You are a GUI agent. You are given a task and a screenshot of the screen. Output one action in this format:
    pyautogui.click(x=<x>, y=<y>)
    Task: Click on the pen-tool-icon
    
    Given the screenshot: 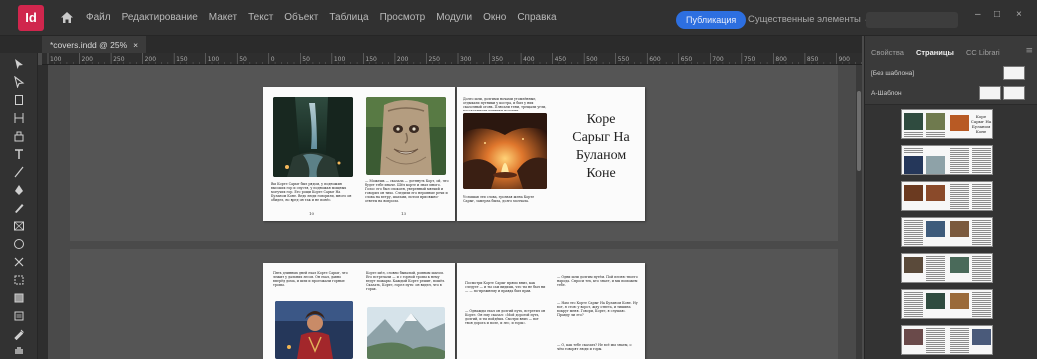 What is the action you would take?
    pyautogui.click(x=19, y=190)
    